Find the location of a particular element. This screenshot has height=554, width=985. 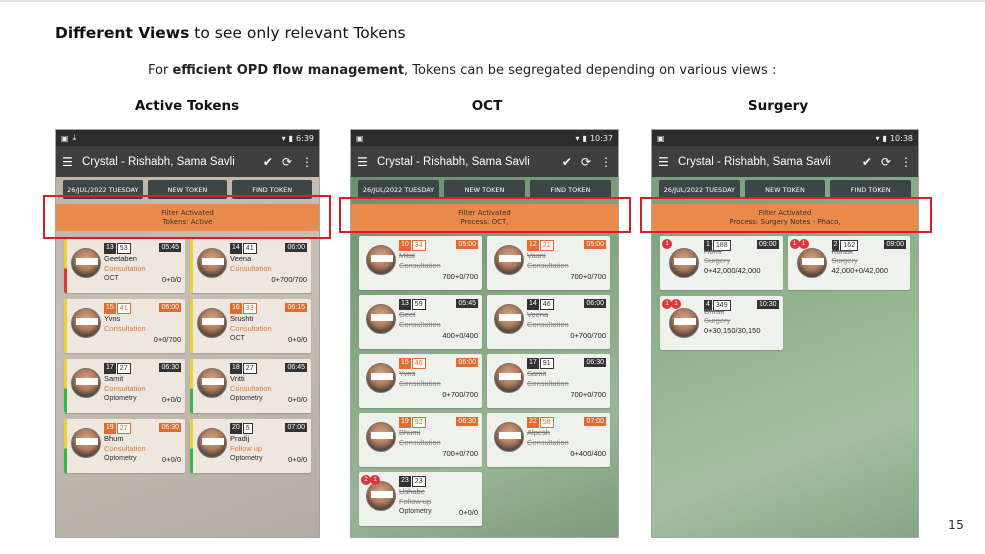

token-id: 27 is located at coordinates (123, 368).